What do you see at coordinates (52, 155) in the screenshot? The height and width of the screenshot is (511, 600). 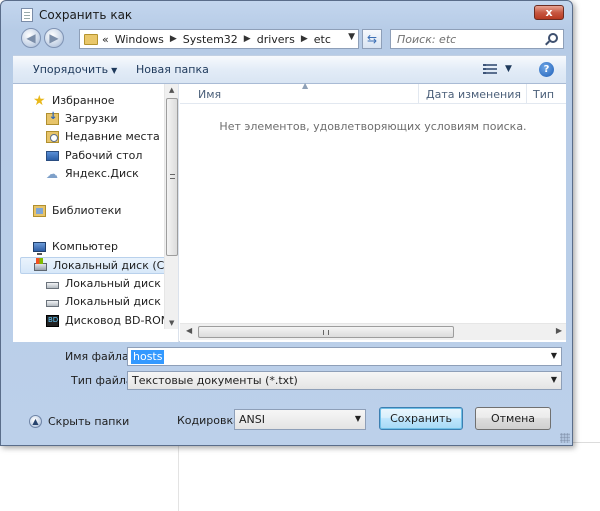 I see `desktop-icon` at bounding box center [52, 155].